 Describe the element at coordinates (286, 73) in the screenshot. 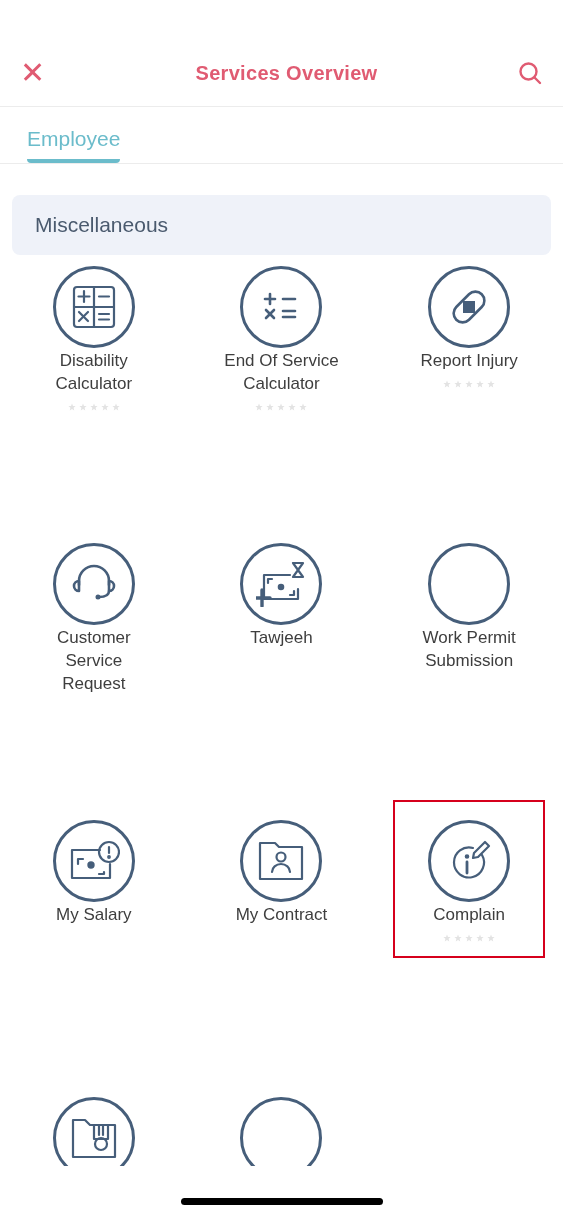

I see `page-title: Services Overview` at that location.